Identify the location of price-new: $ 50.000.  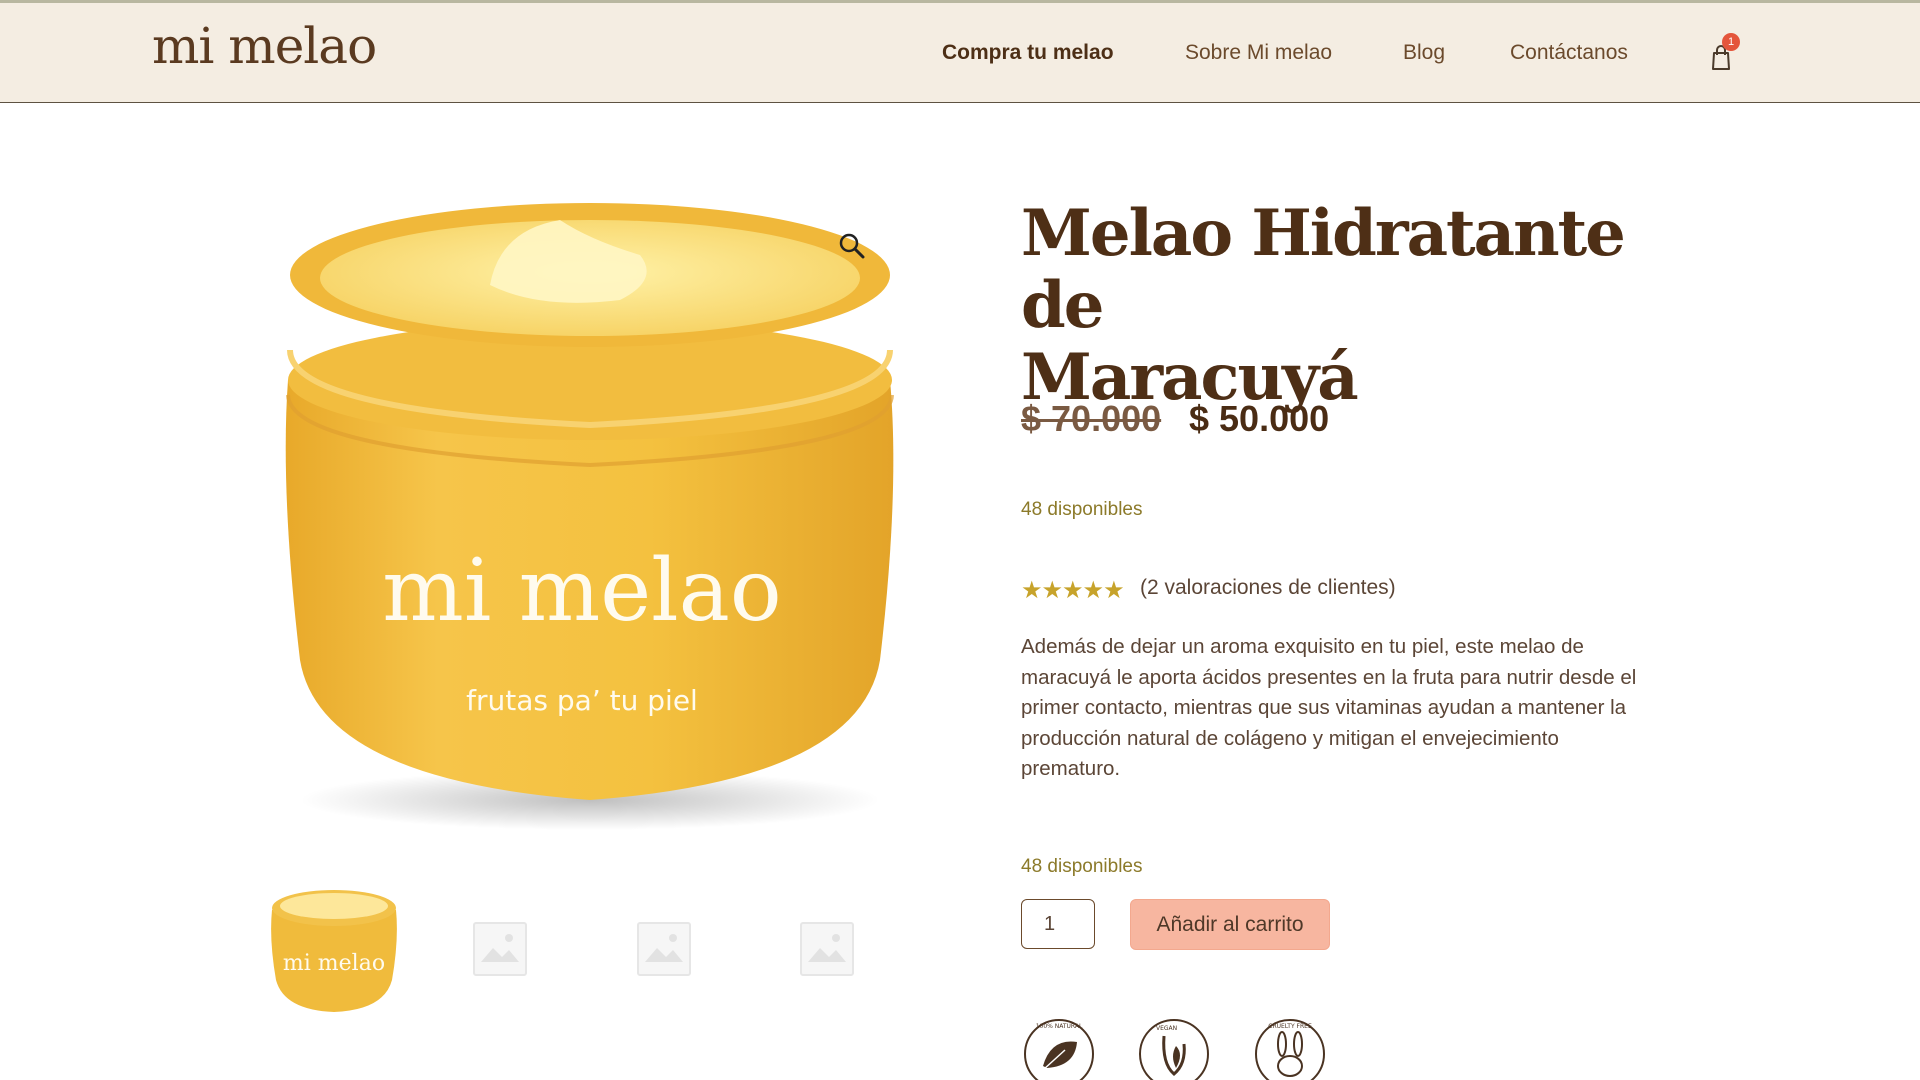
(1259, 418).